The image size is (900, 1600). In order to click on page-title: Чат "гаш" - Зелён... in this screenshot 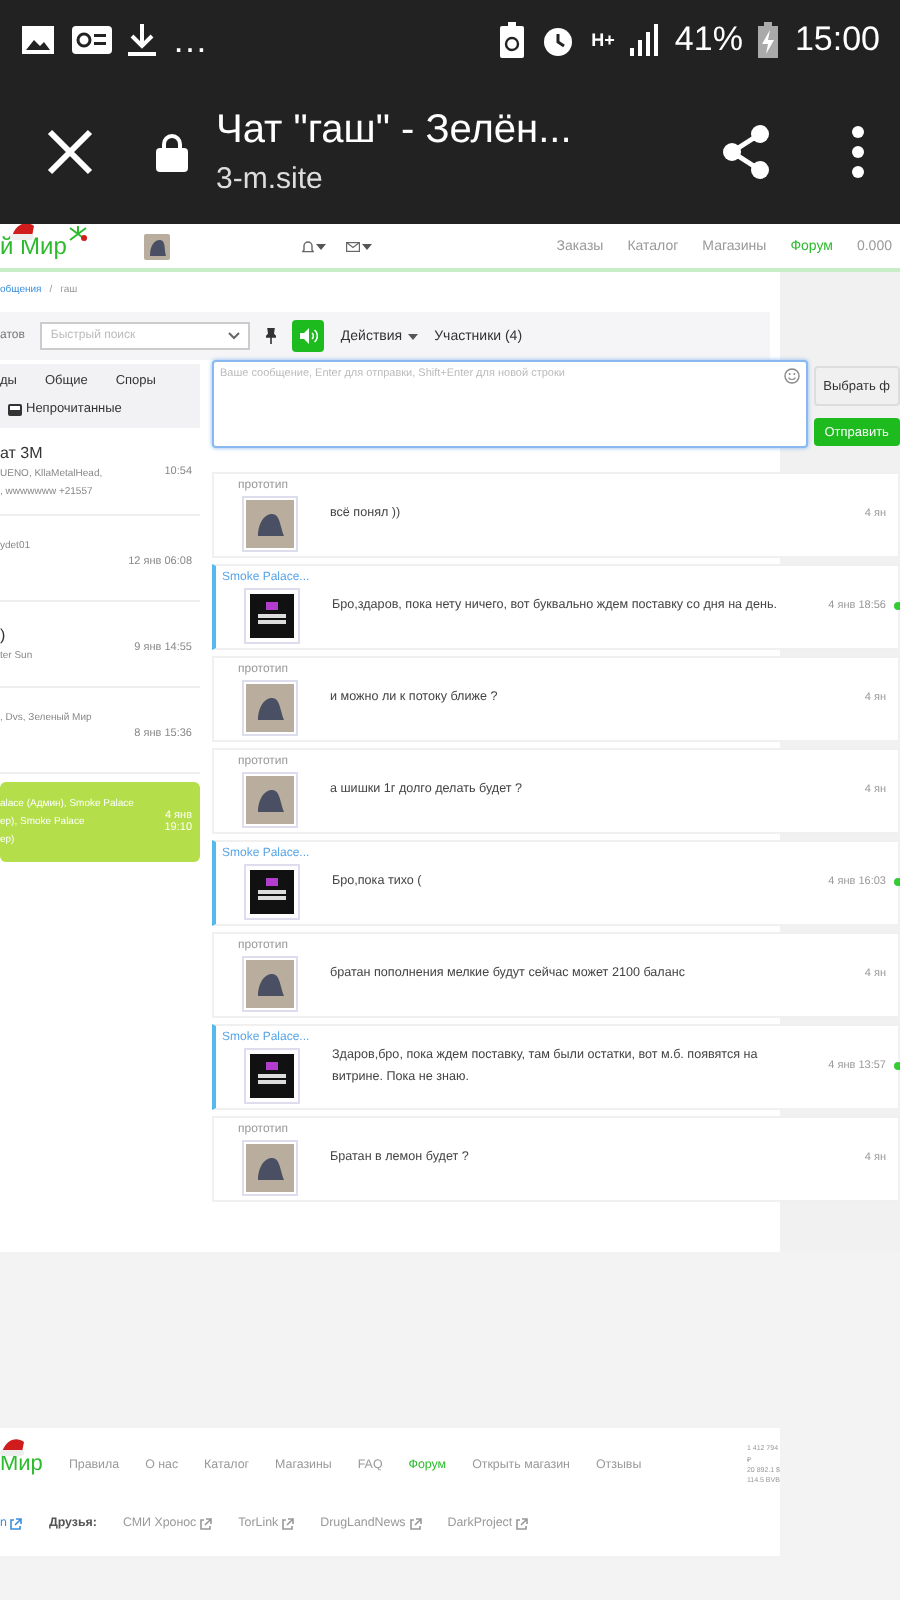, I will do `click(395, 131)`.